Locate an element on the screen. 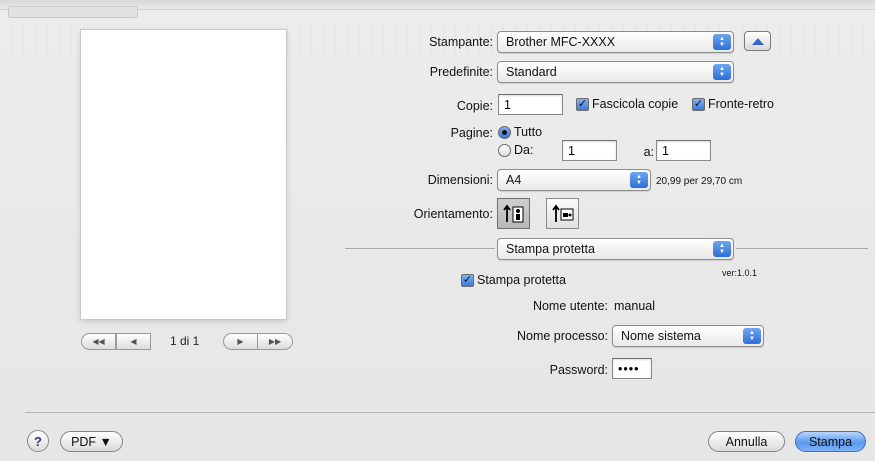 This screenshot has width=875, height=461. landscape-orientation-button is located at coordinates (562, 213).